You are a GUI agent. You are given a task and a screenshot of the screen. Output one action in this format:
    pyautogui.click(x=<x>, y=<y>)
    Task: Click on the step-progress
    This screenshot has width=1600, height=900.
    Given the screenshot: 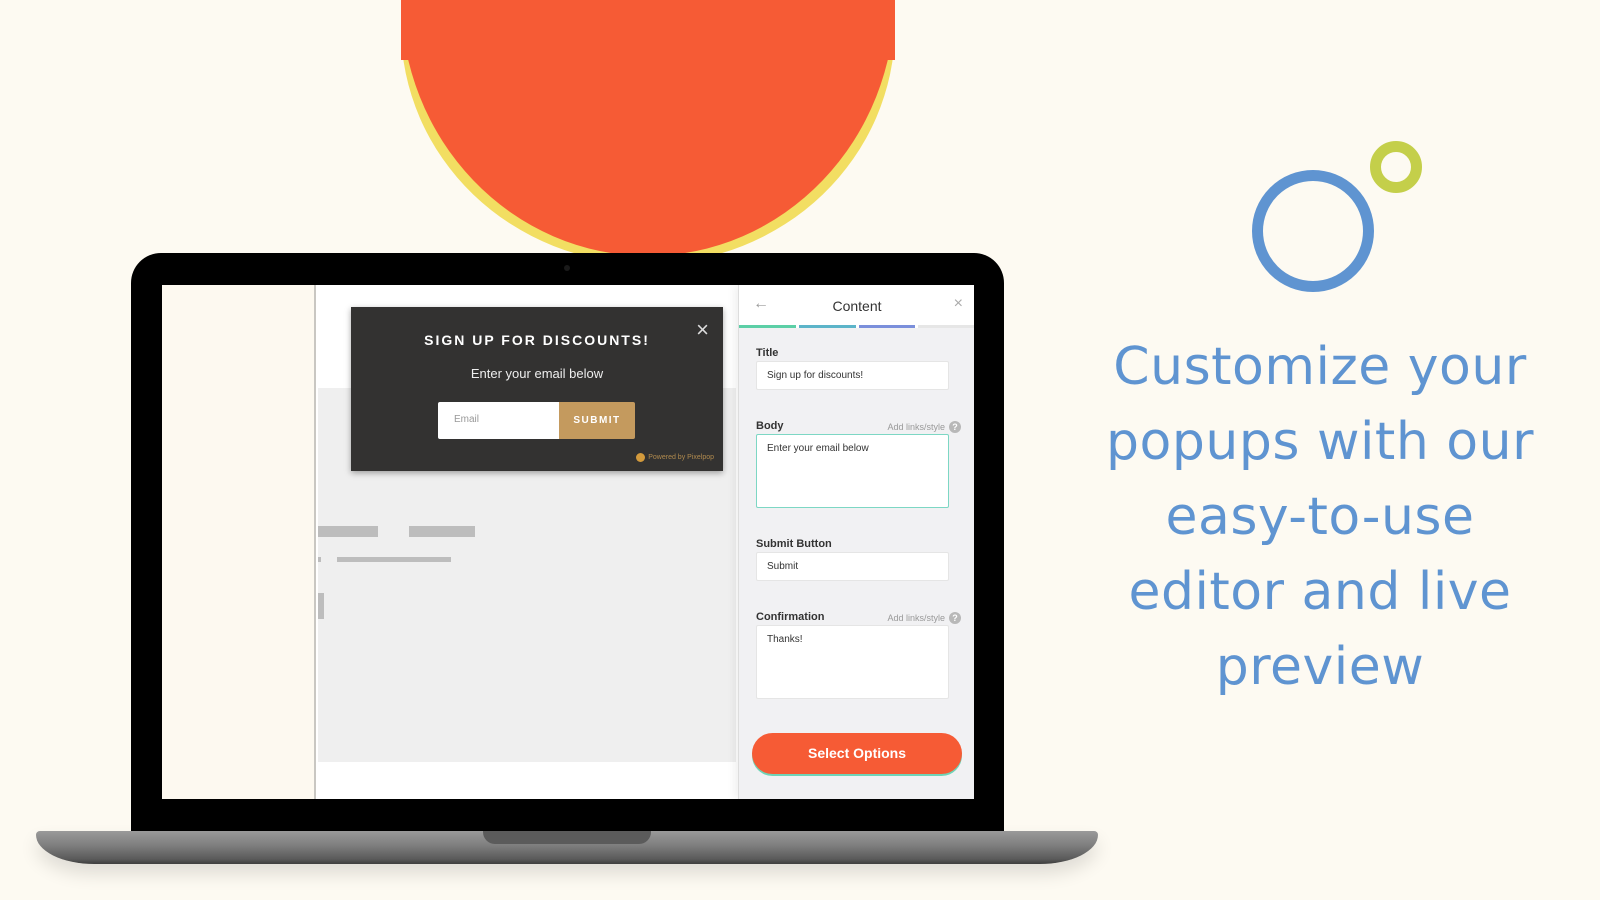 What is the action you would take?
    pyautogui.click(x=856, y=326)
    